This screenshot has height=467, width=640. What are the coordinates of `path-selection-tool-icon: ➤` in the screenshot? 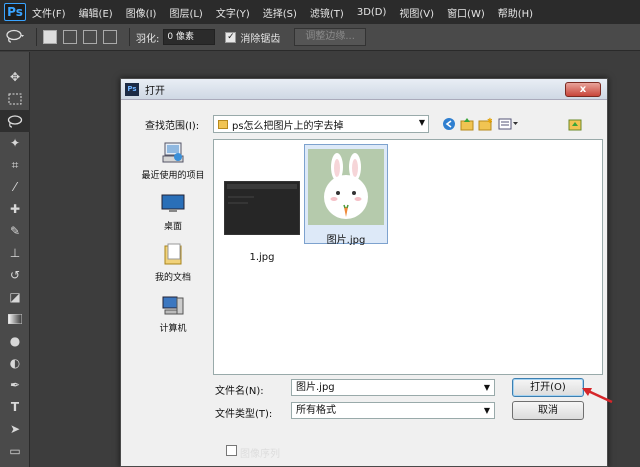 It's located at (15, 429).